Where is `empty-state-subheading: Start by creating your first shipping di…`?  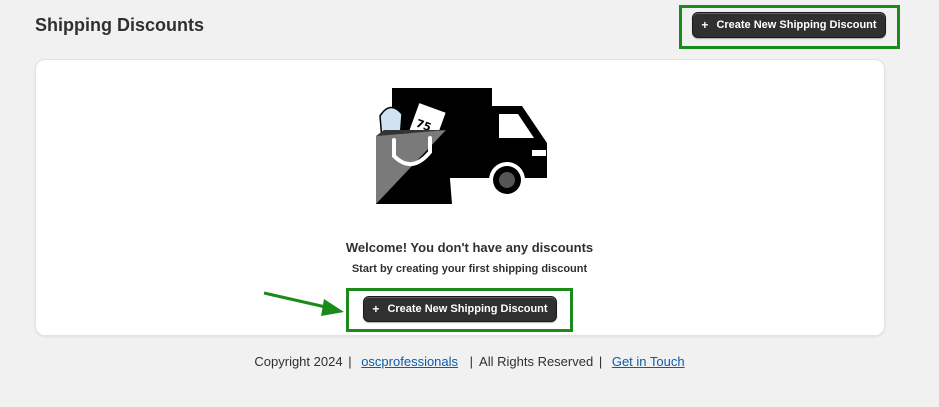 empty-state-subheading: Start by creating your first shipping di… is located at coordinates (469, 269).